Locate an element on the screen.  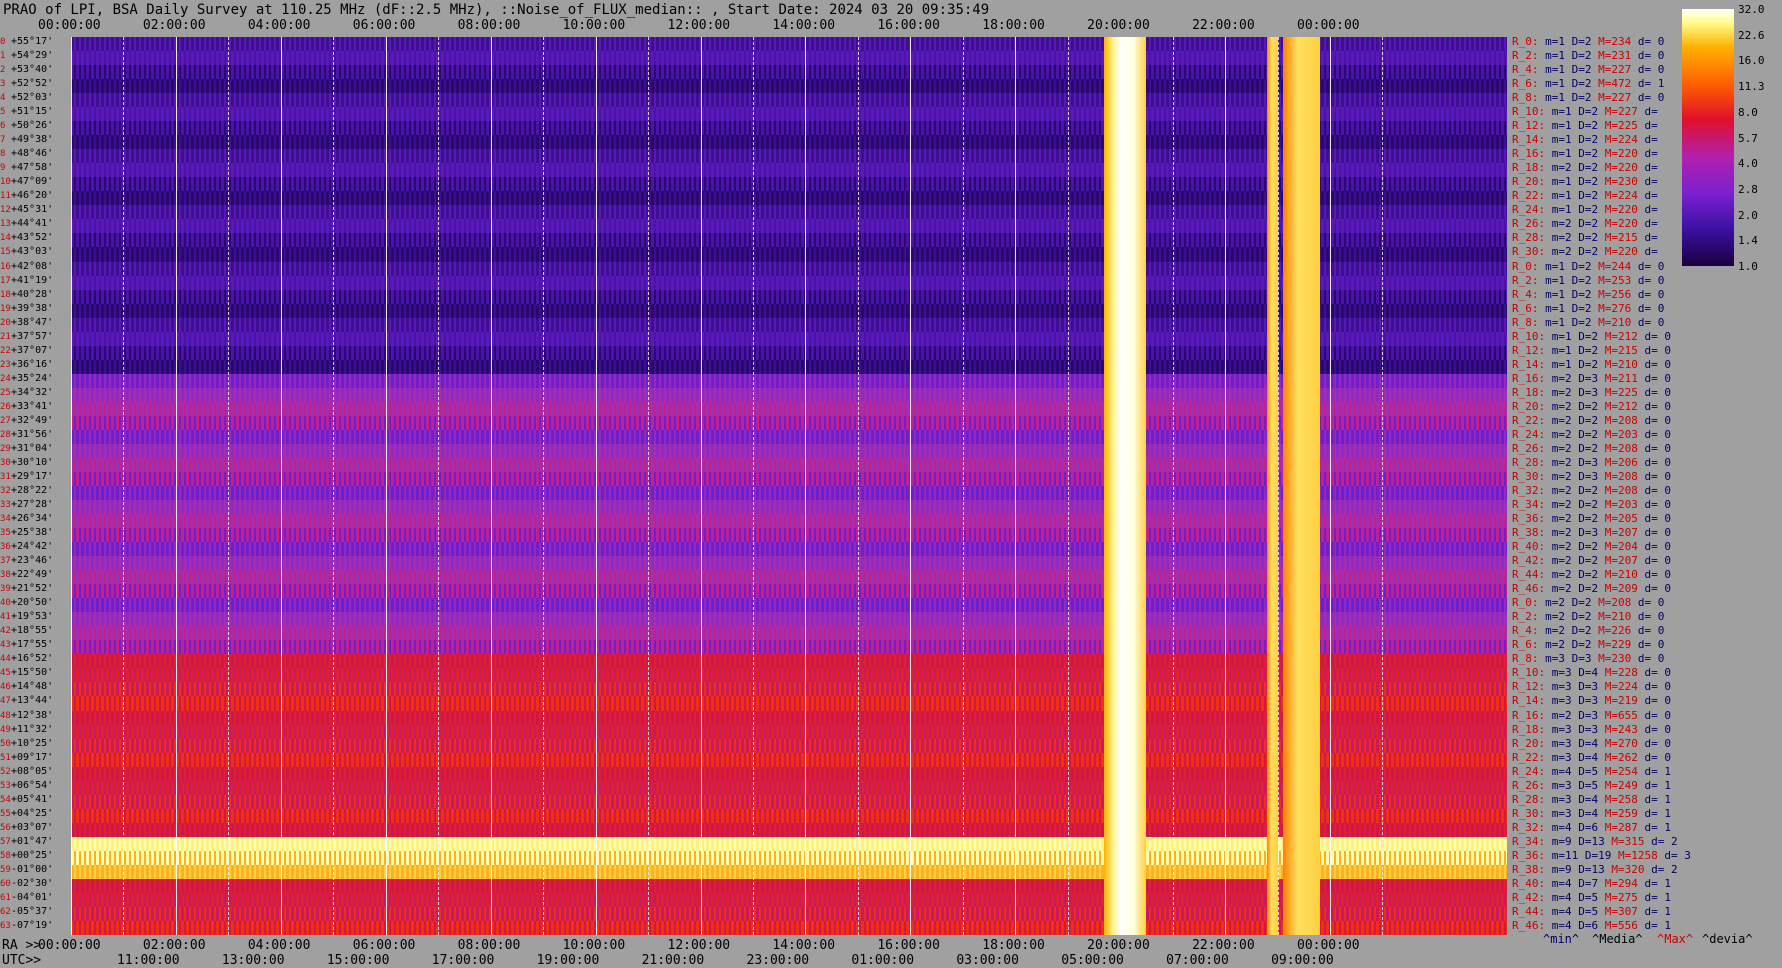
stats-row: R_24: m=2 D=2 M=203 d= 0 is located at coordinates (1597, 435).